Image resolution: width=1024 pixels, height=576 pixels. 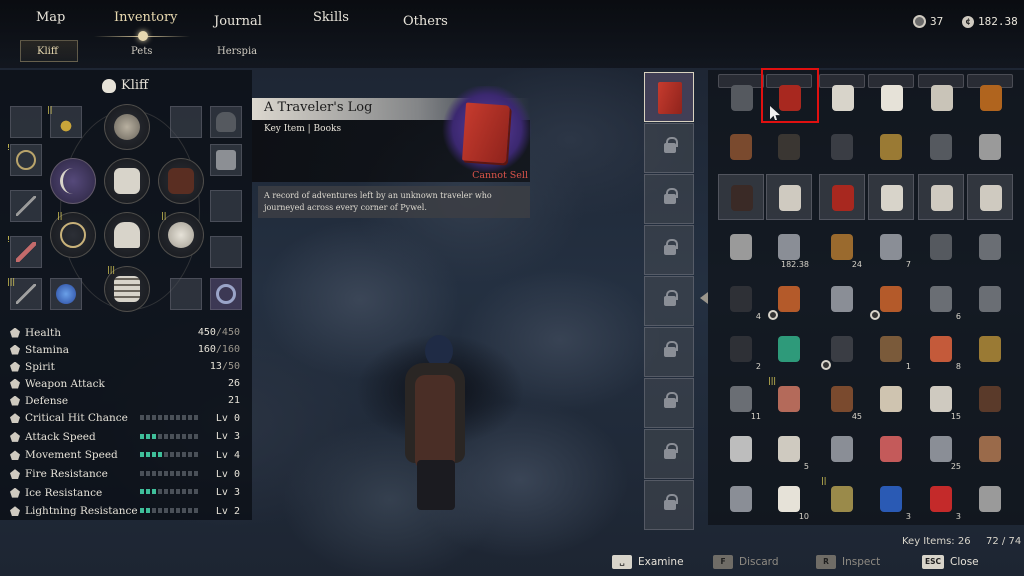 I want to click on tab-skills: Skills, so click(x=331, y=17).